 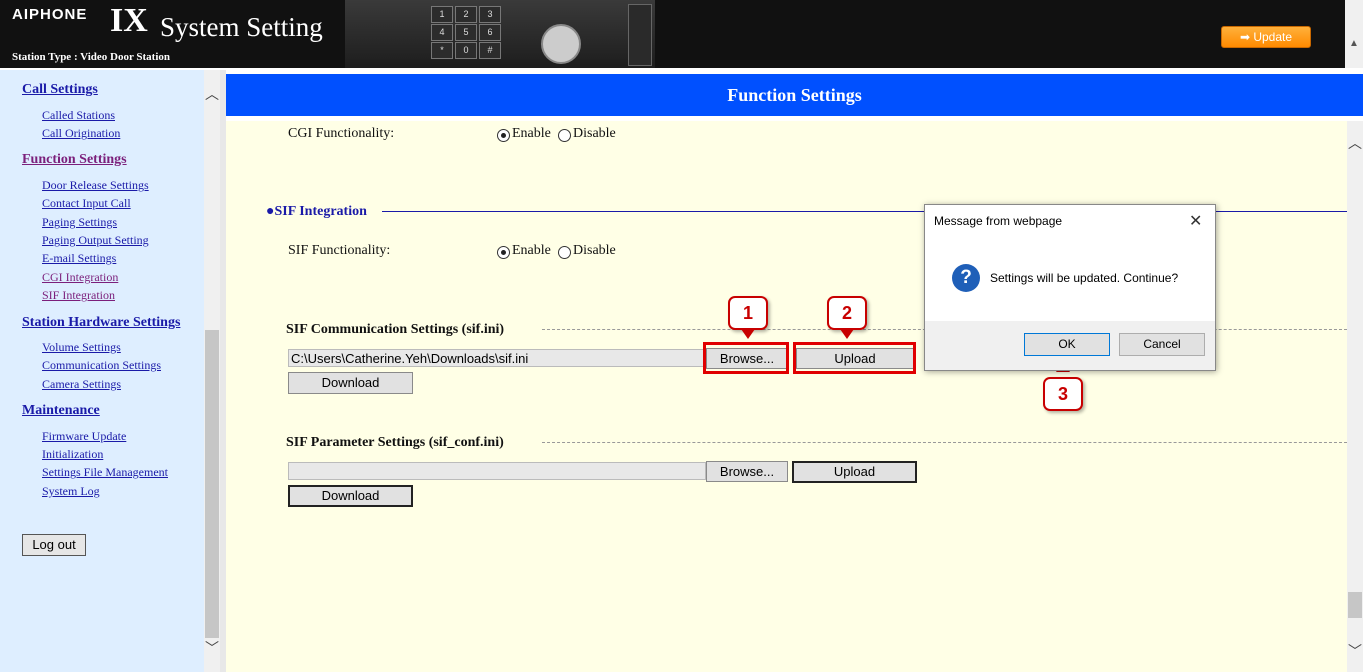 What do you see at coordinates (497, 471) in the screenshot?
I see `sif-param-file-input` at bounding box center [497, 471].